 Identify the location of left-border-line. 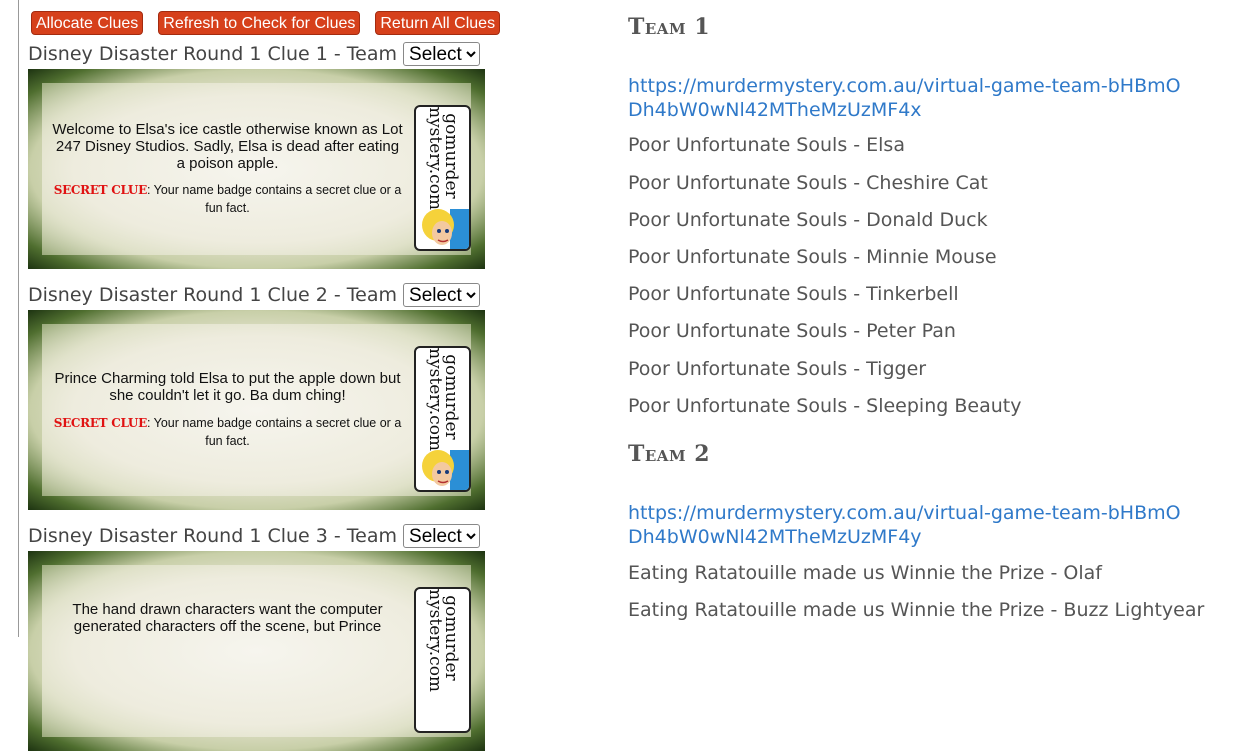
(18, 318).